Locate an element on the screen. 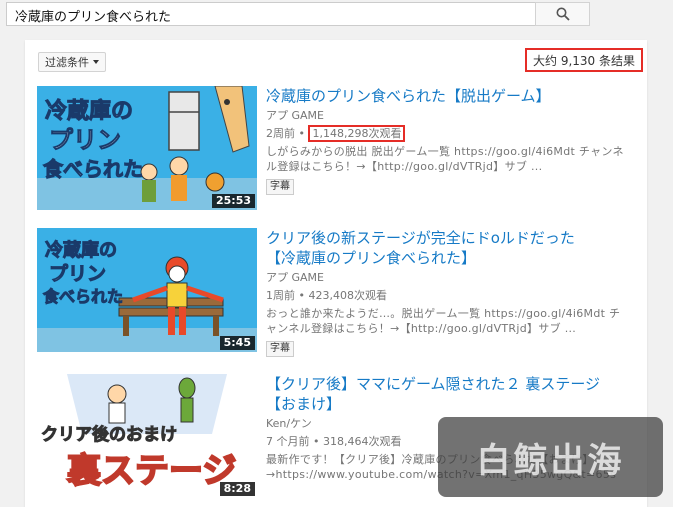 This screenshot has height=507, width=673. video-title-line: 【冷蔵庫のプリン食べられた】 is located at coordinates (371, 258).